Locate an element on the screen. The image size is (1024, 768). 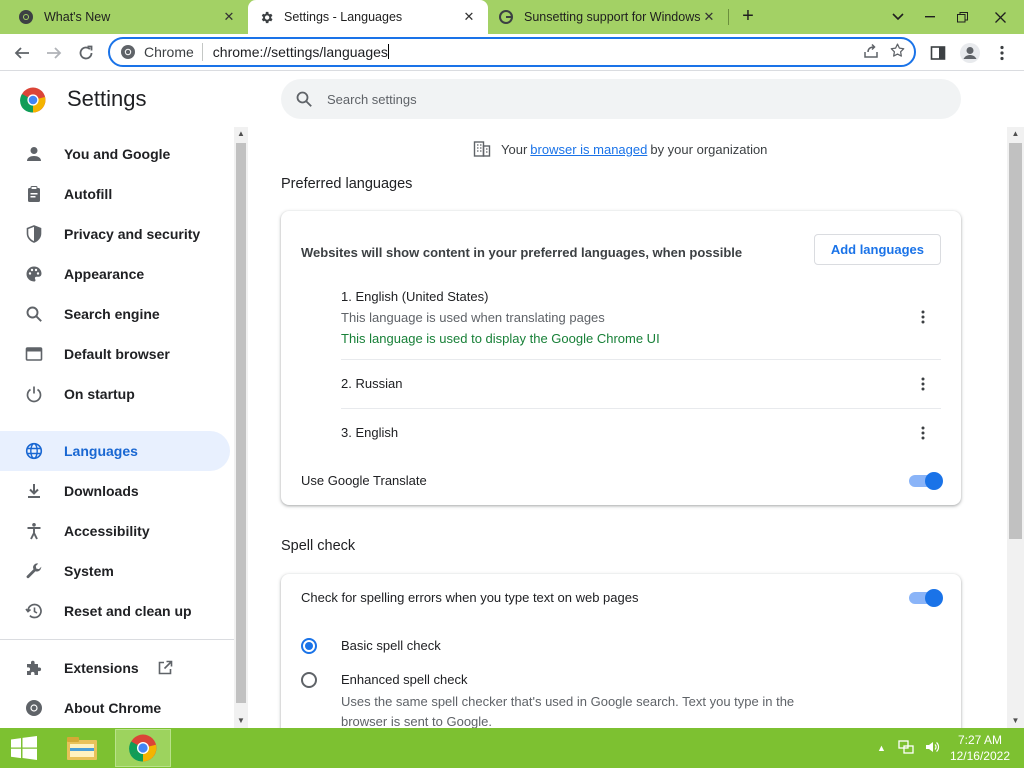
sidebar-item-label: About Chrome is located at coordinates (113, 708).